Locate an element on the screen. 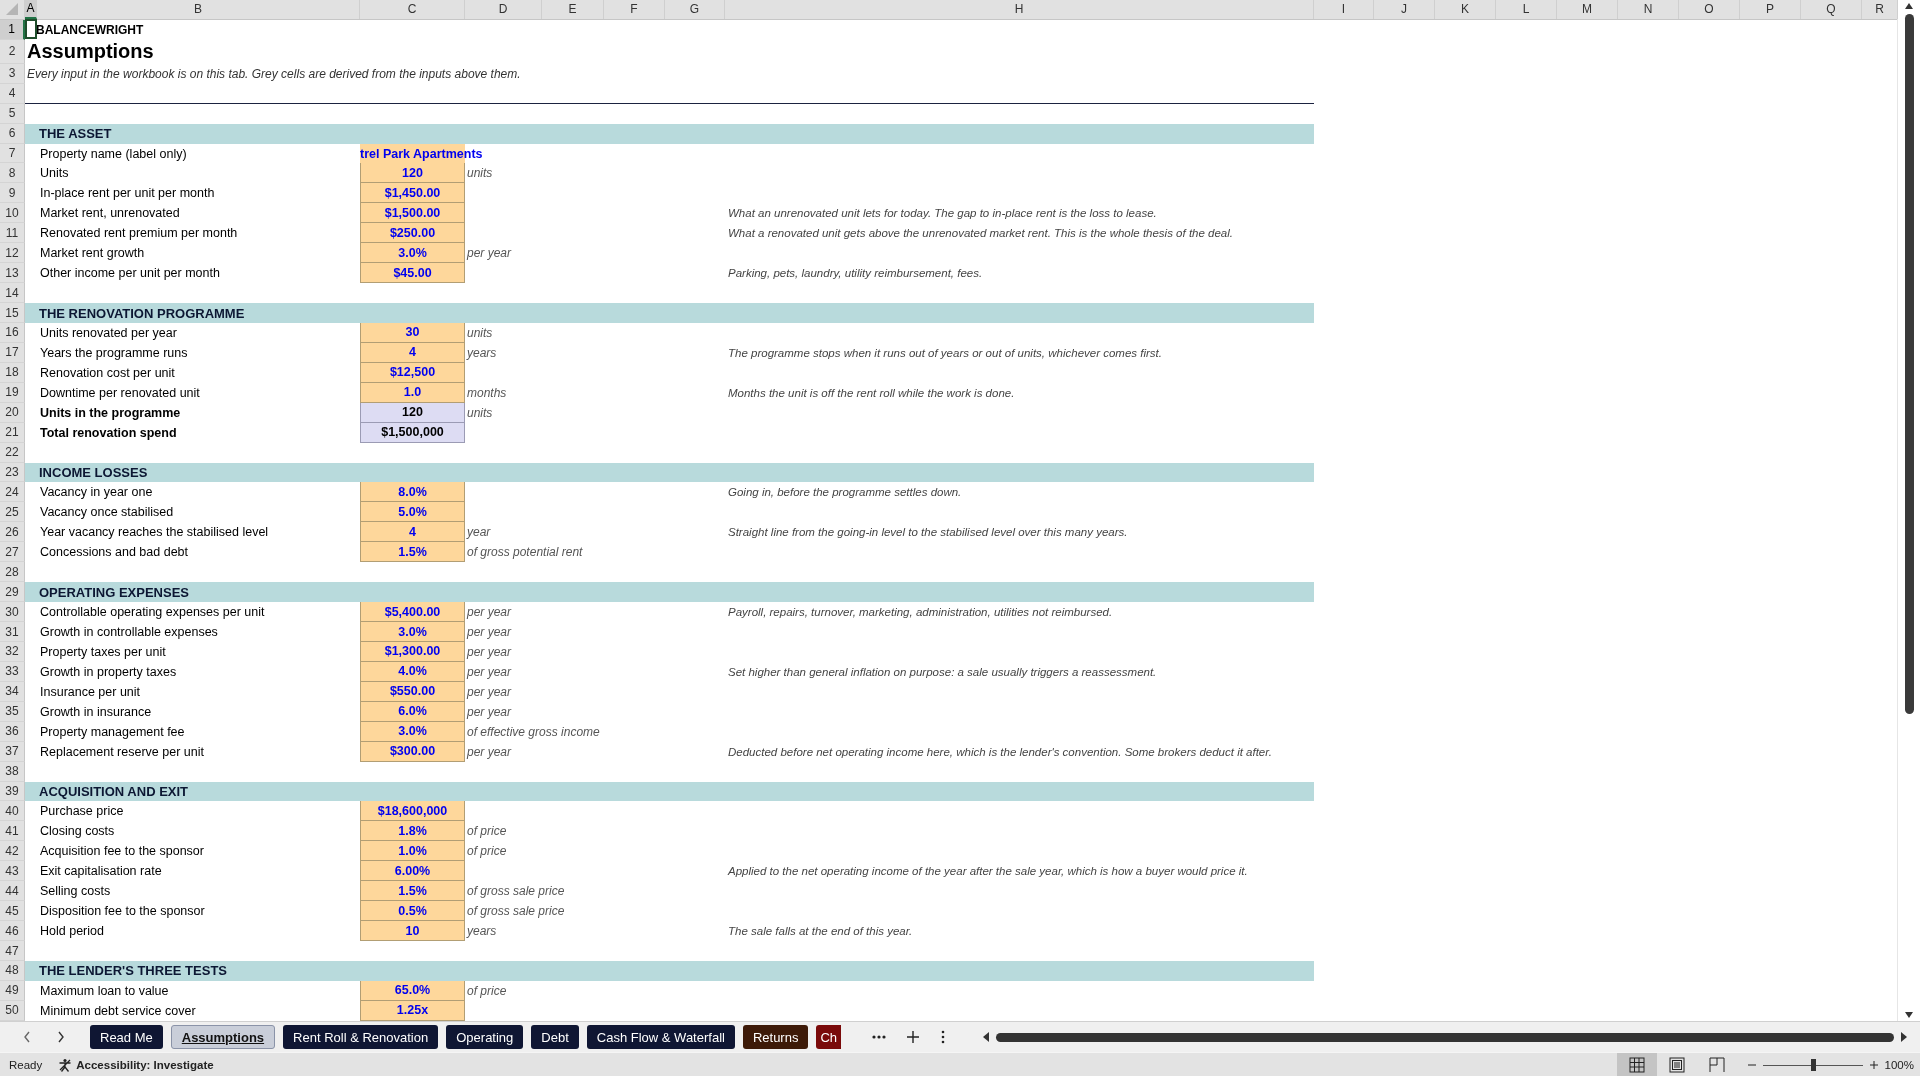 The width and height of the screenshot is (1920, 1076). row-header: 37 is located at coordinates (12, 751).